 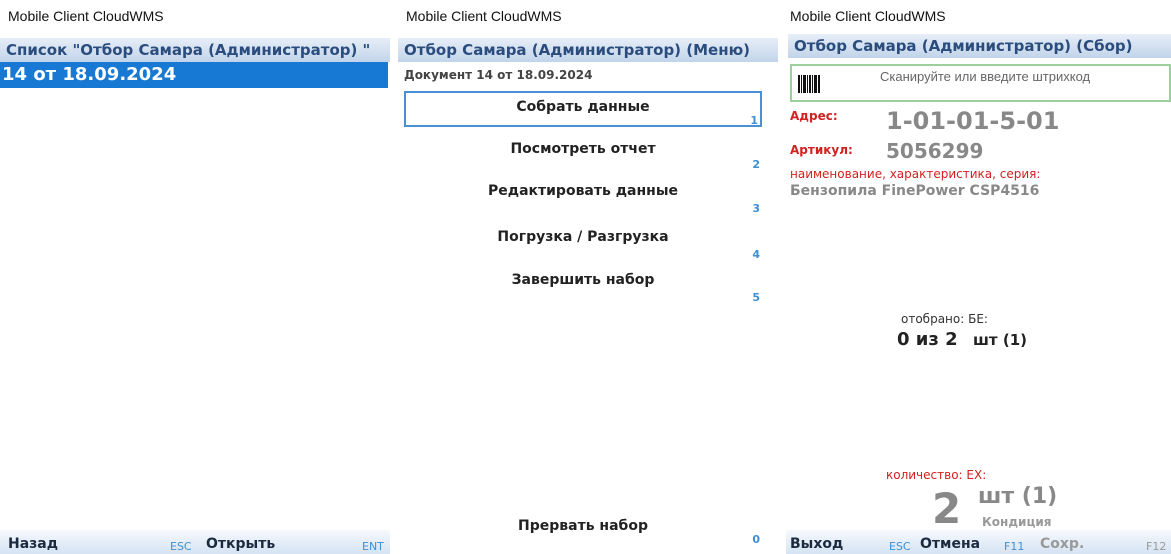 I want to click on picked-unit: шт (1), so click(x=1000, y=340).